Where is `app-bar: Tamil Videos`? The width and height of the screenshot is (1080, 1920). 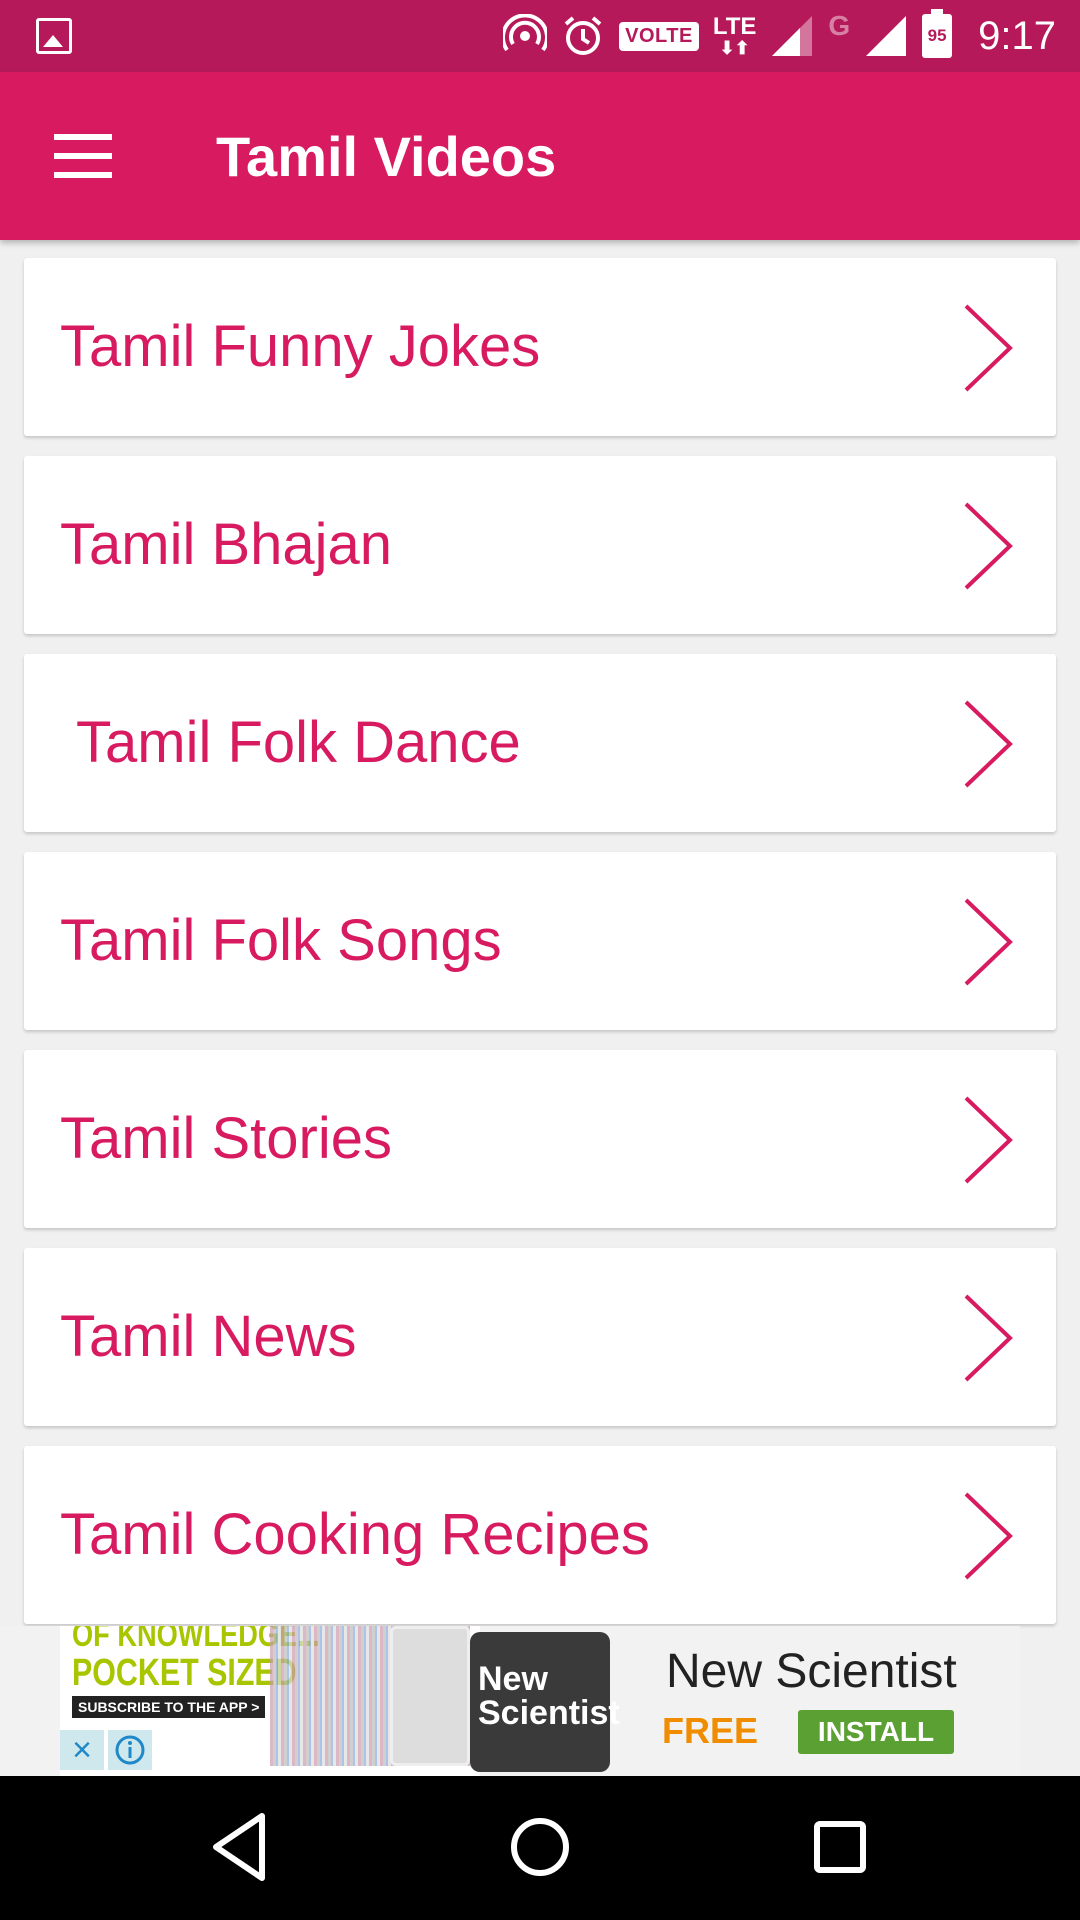 app-bar: Tamil Videos is located at coordinates (540, 156).